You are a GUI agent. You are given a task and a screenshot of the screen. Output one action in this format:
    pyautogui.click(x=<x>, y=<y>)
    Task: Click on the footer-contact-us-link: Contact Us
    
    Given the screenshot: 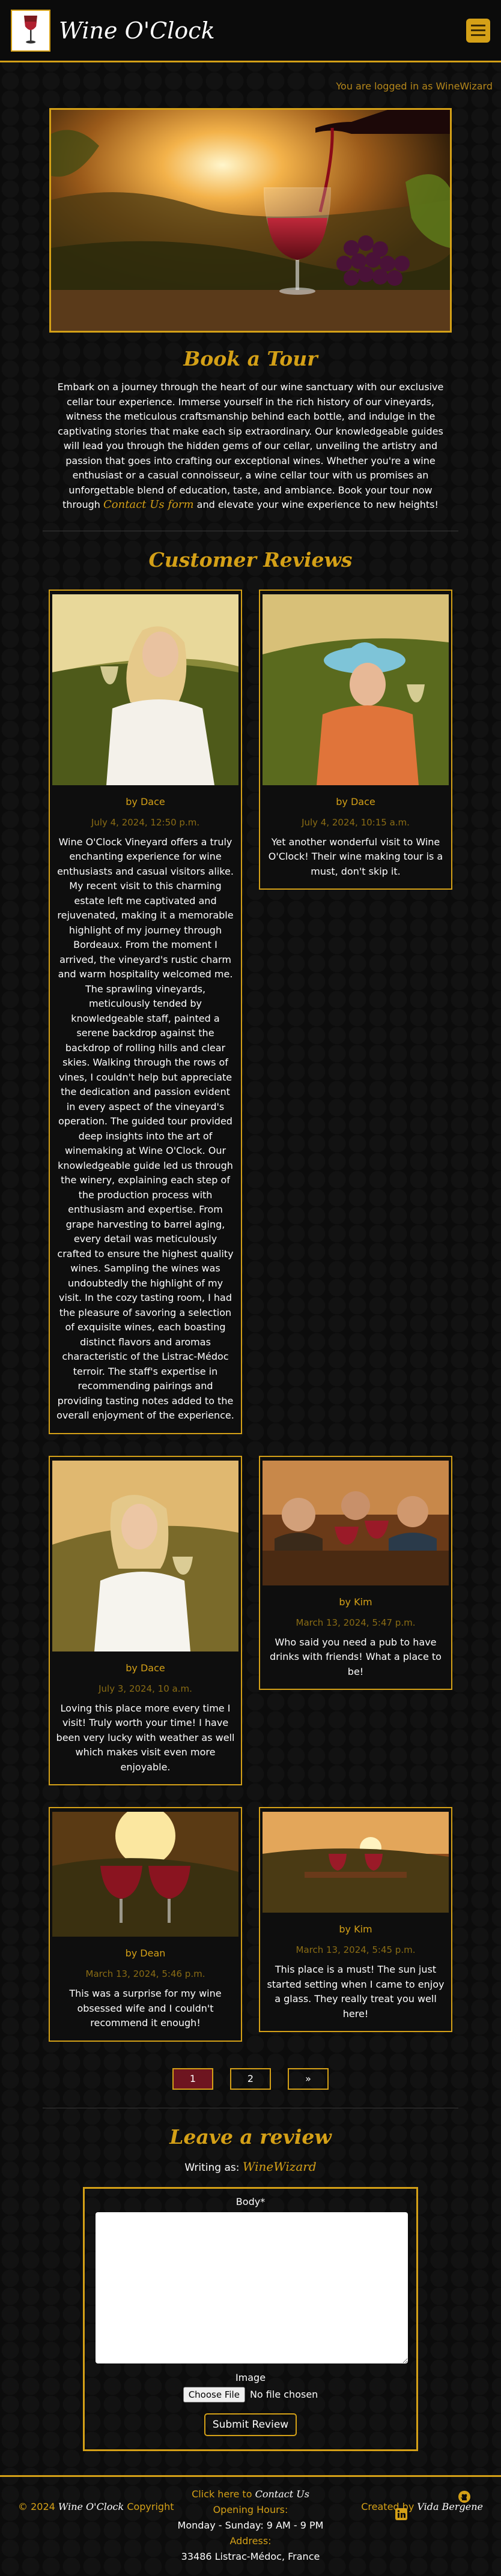 What is the action you would take?
    pyautogui.click(x=282, y=2494)
    